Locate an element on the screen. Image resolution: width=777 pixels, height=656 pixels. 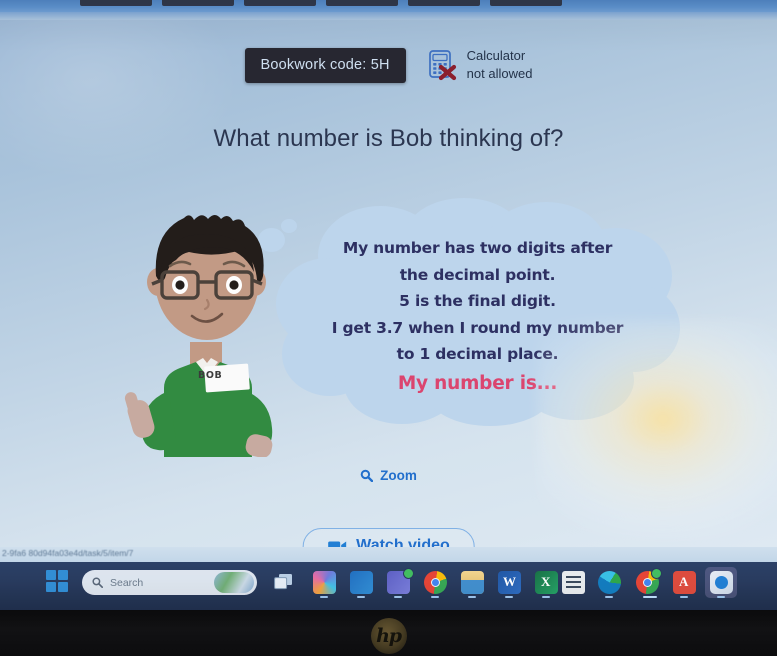
search-placeholder: Search is located at coordinates (127, 582).